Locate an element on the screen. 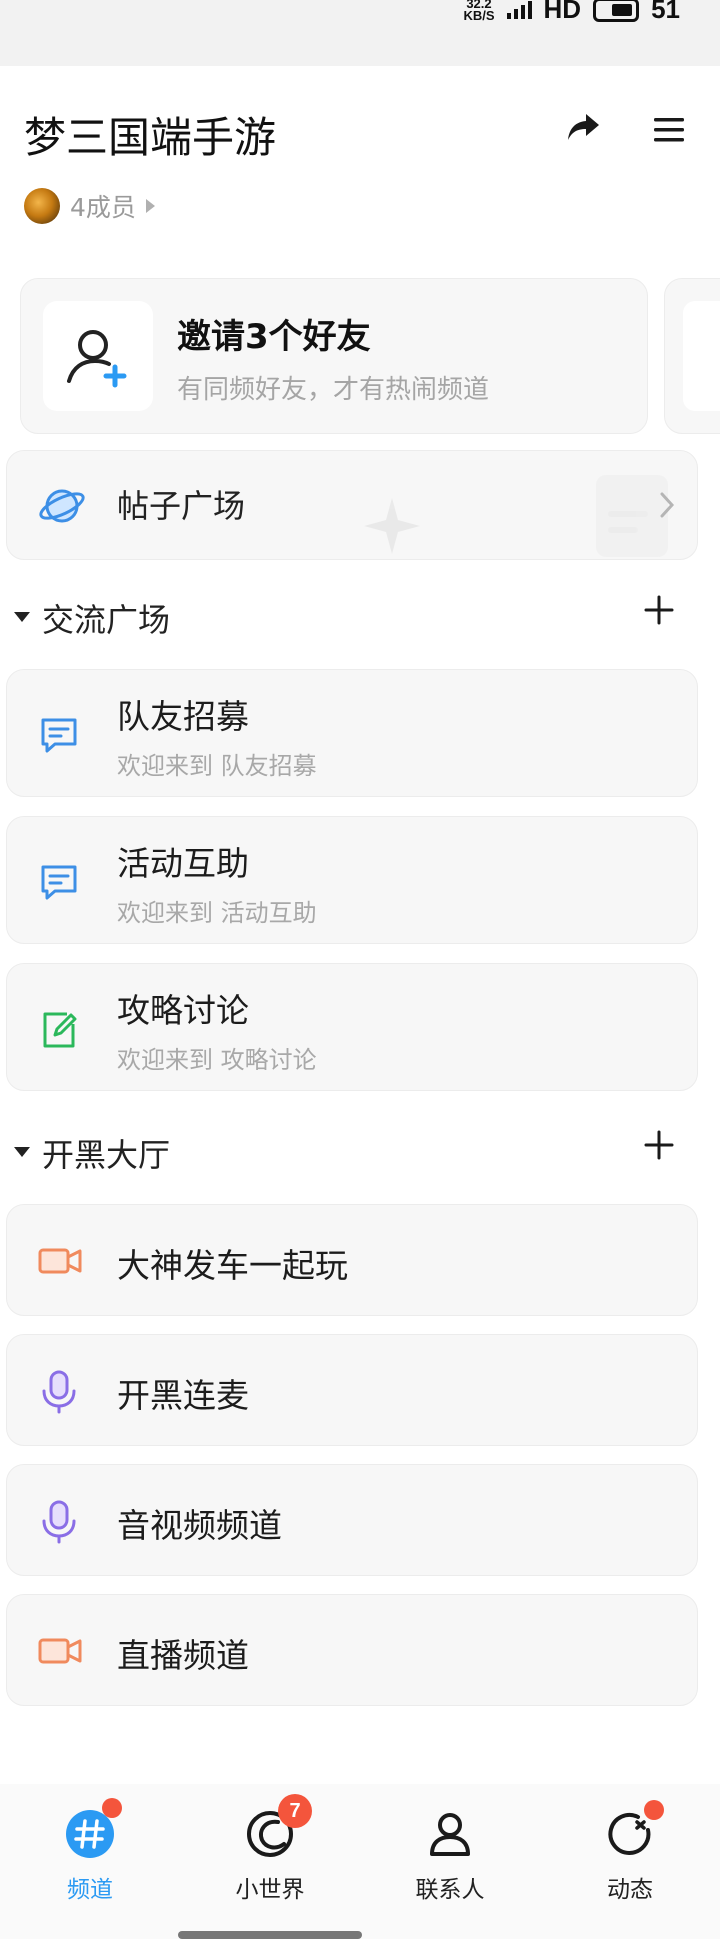  channel-name: 直播频道 is located at coordinates (183, 1655).